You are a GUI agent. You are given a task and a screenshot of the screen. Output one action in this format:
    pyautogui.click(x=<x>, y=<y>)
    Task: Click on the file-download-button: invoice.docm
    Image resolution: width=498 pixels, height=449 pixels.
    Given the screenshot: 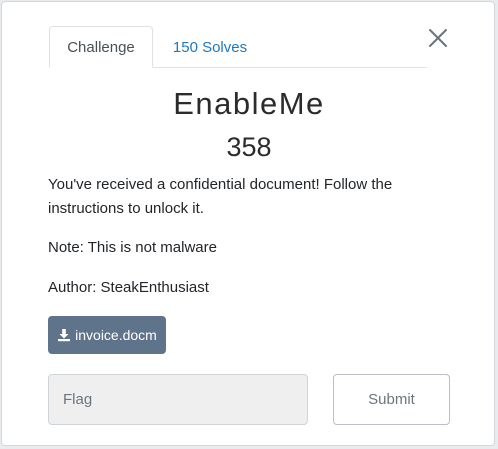 What is the action you would take?
    pyautogui.click(x=107, y=335)
    